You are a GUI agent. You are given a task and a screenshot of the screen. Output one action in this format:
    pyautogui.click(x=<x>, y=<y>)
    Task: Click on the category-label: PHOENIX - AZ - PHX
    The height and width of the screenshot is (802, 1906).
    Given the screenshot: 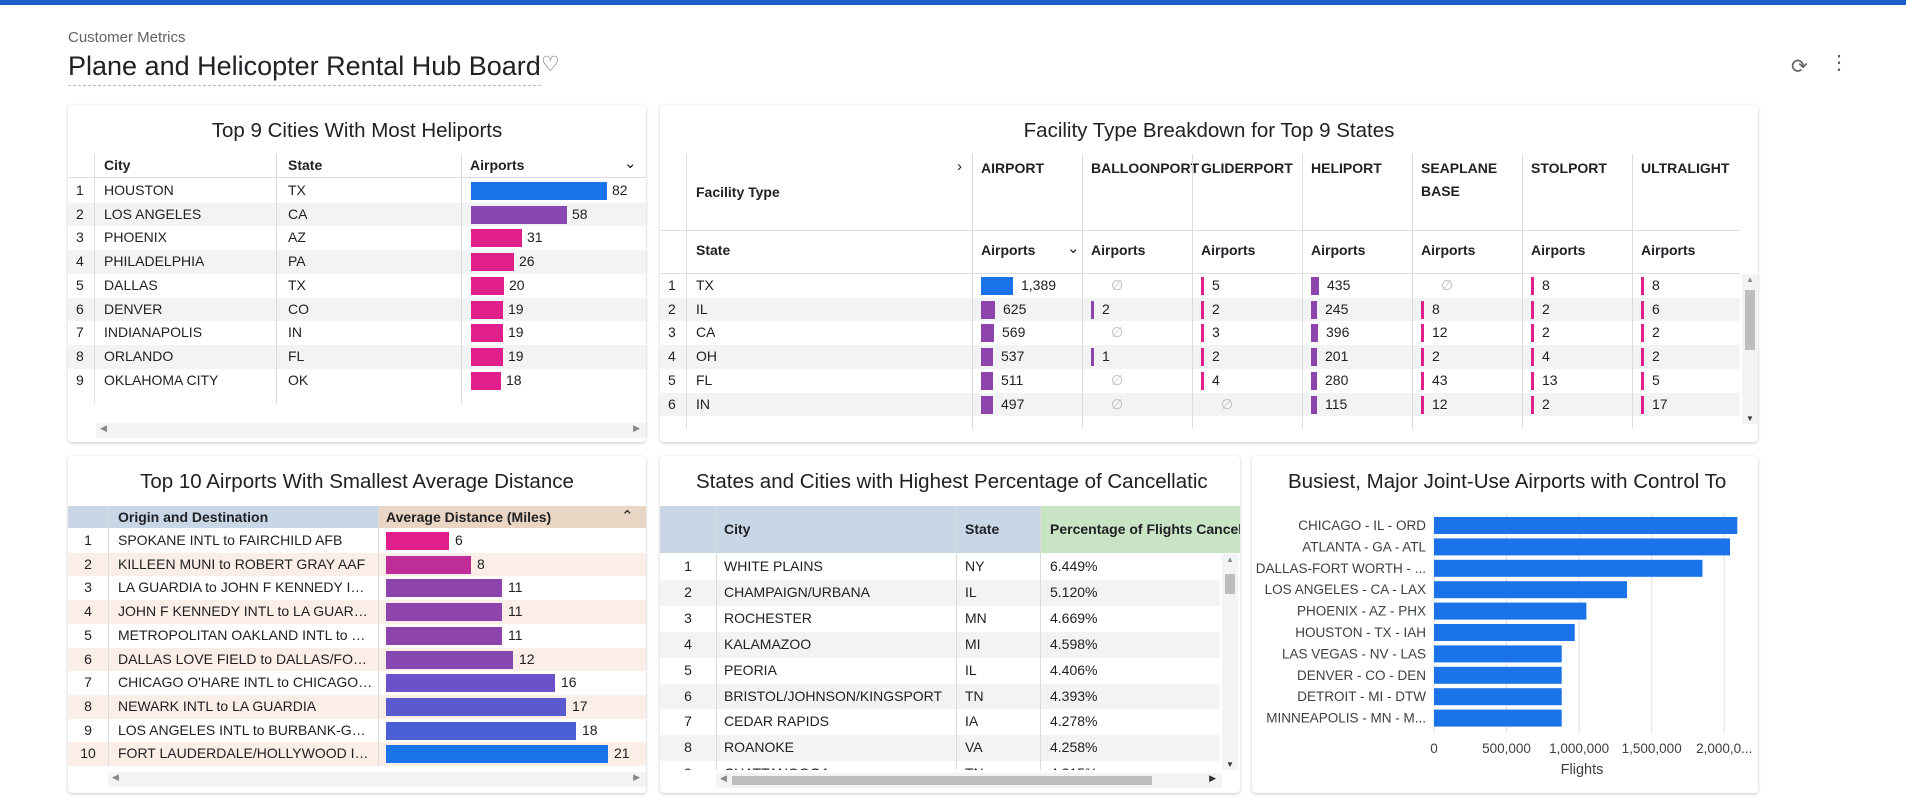 What is the action you would take?
    pyautogui.click(x=1361, y=611)
    